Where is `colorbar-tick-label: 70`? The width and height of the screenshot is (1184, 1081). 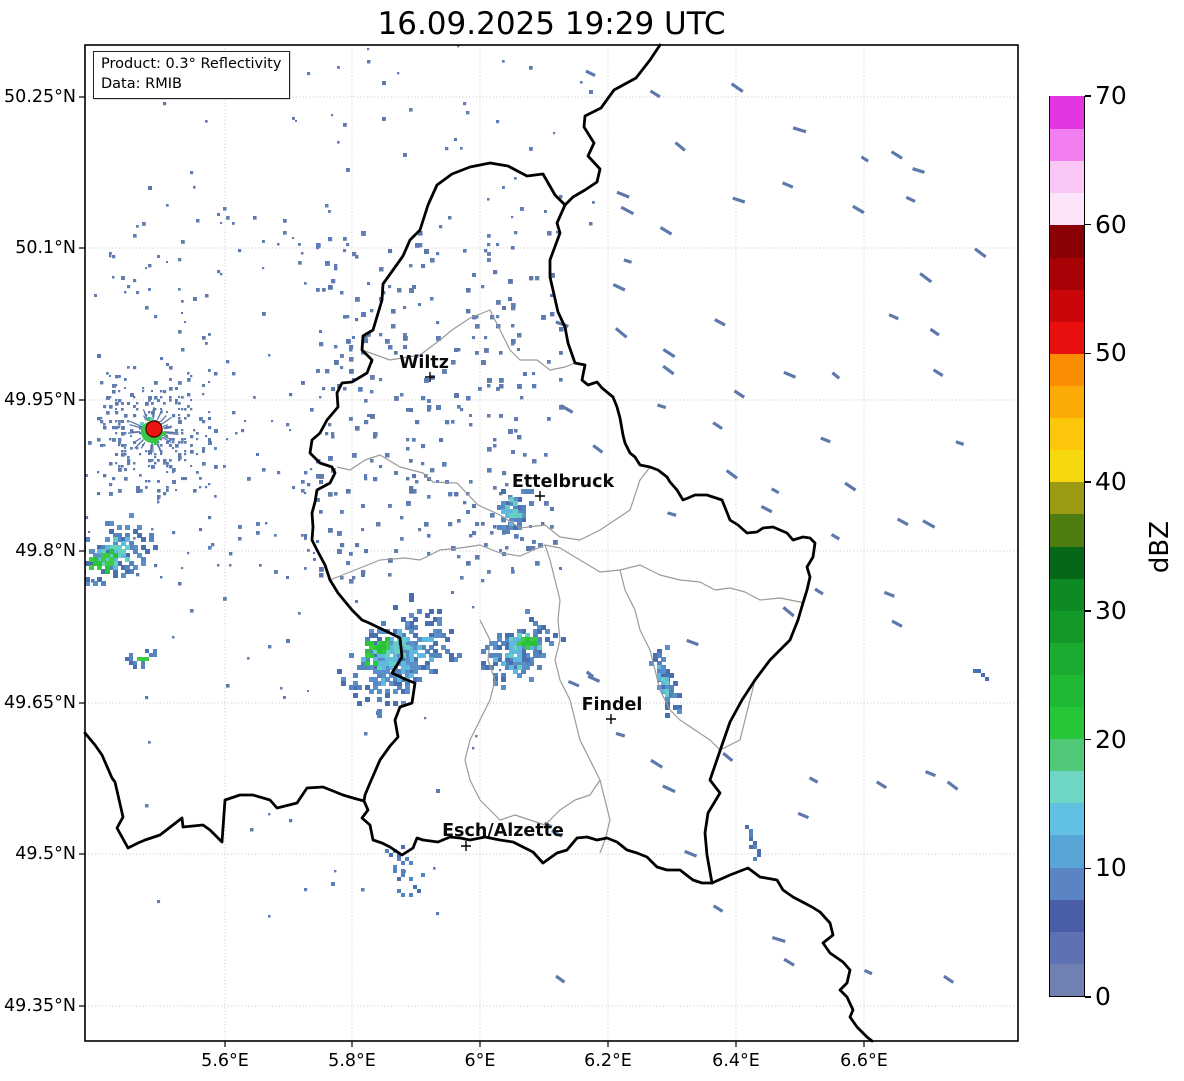
colorbar-tick-label: 70 is located at coordinates (1111, 95).